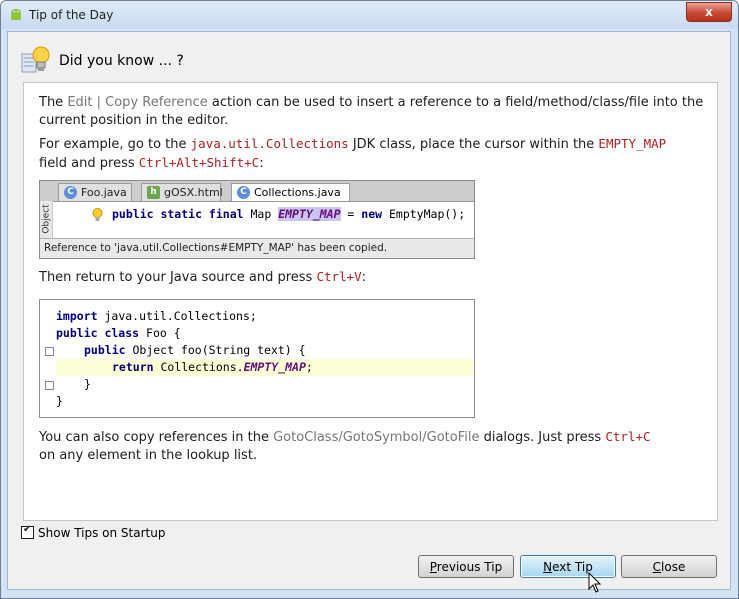  I want to click on editor-tab-bar: C Foo.java h gOSX.html C Collections.java, so click(257, 191).